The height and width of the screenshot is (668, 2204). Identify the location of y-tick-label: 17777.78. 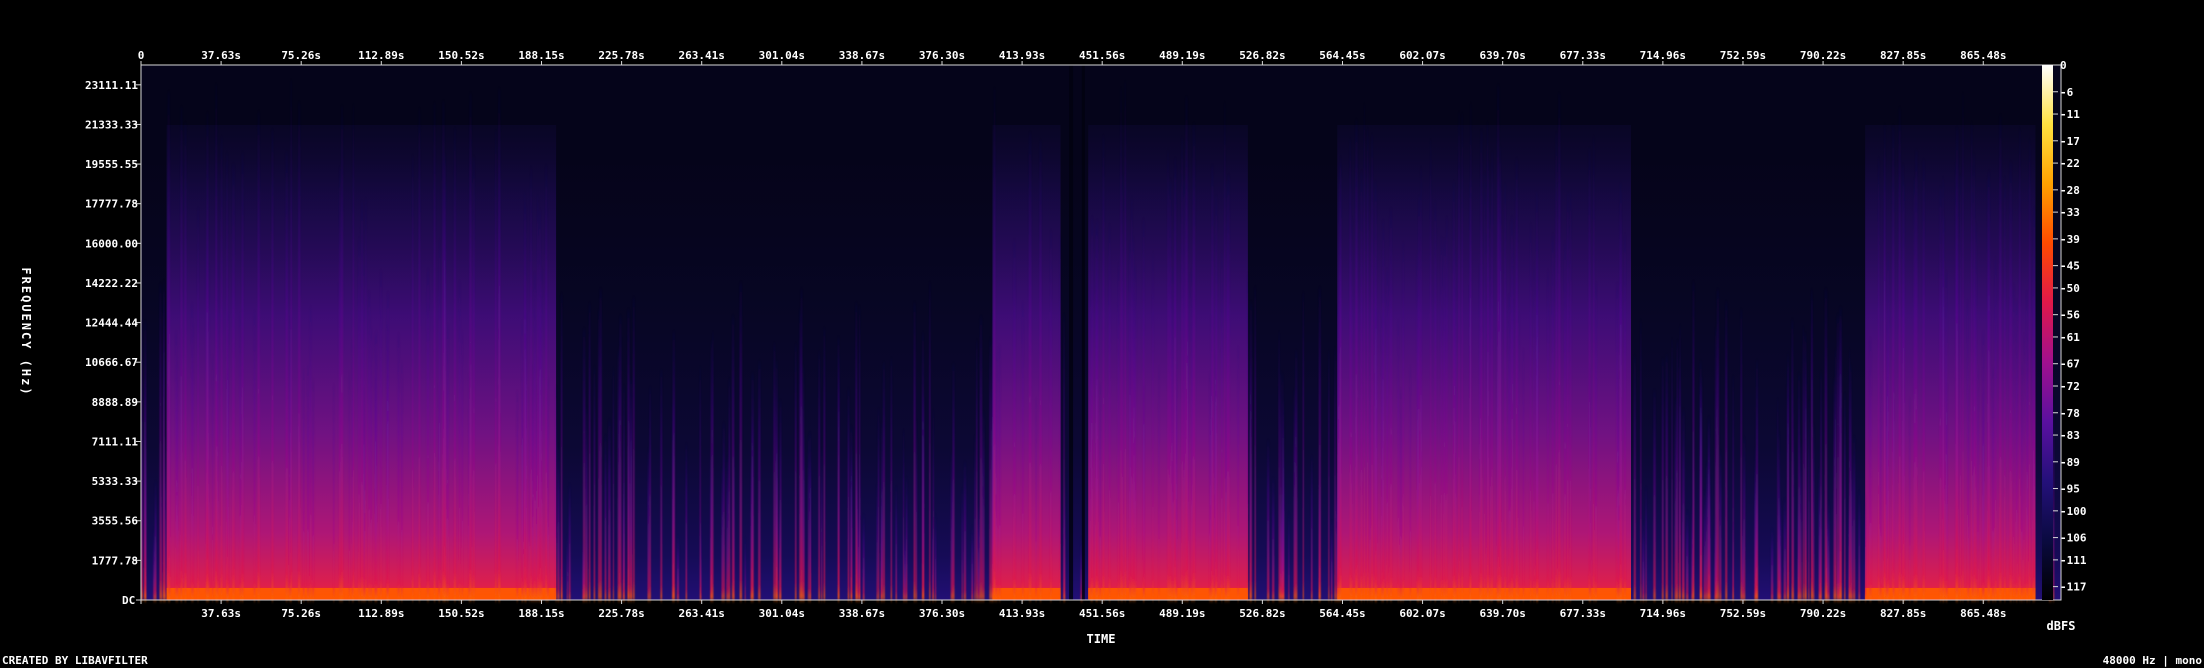
(111, 204).